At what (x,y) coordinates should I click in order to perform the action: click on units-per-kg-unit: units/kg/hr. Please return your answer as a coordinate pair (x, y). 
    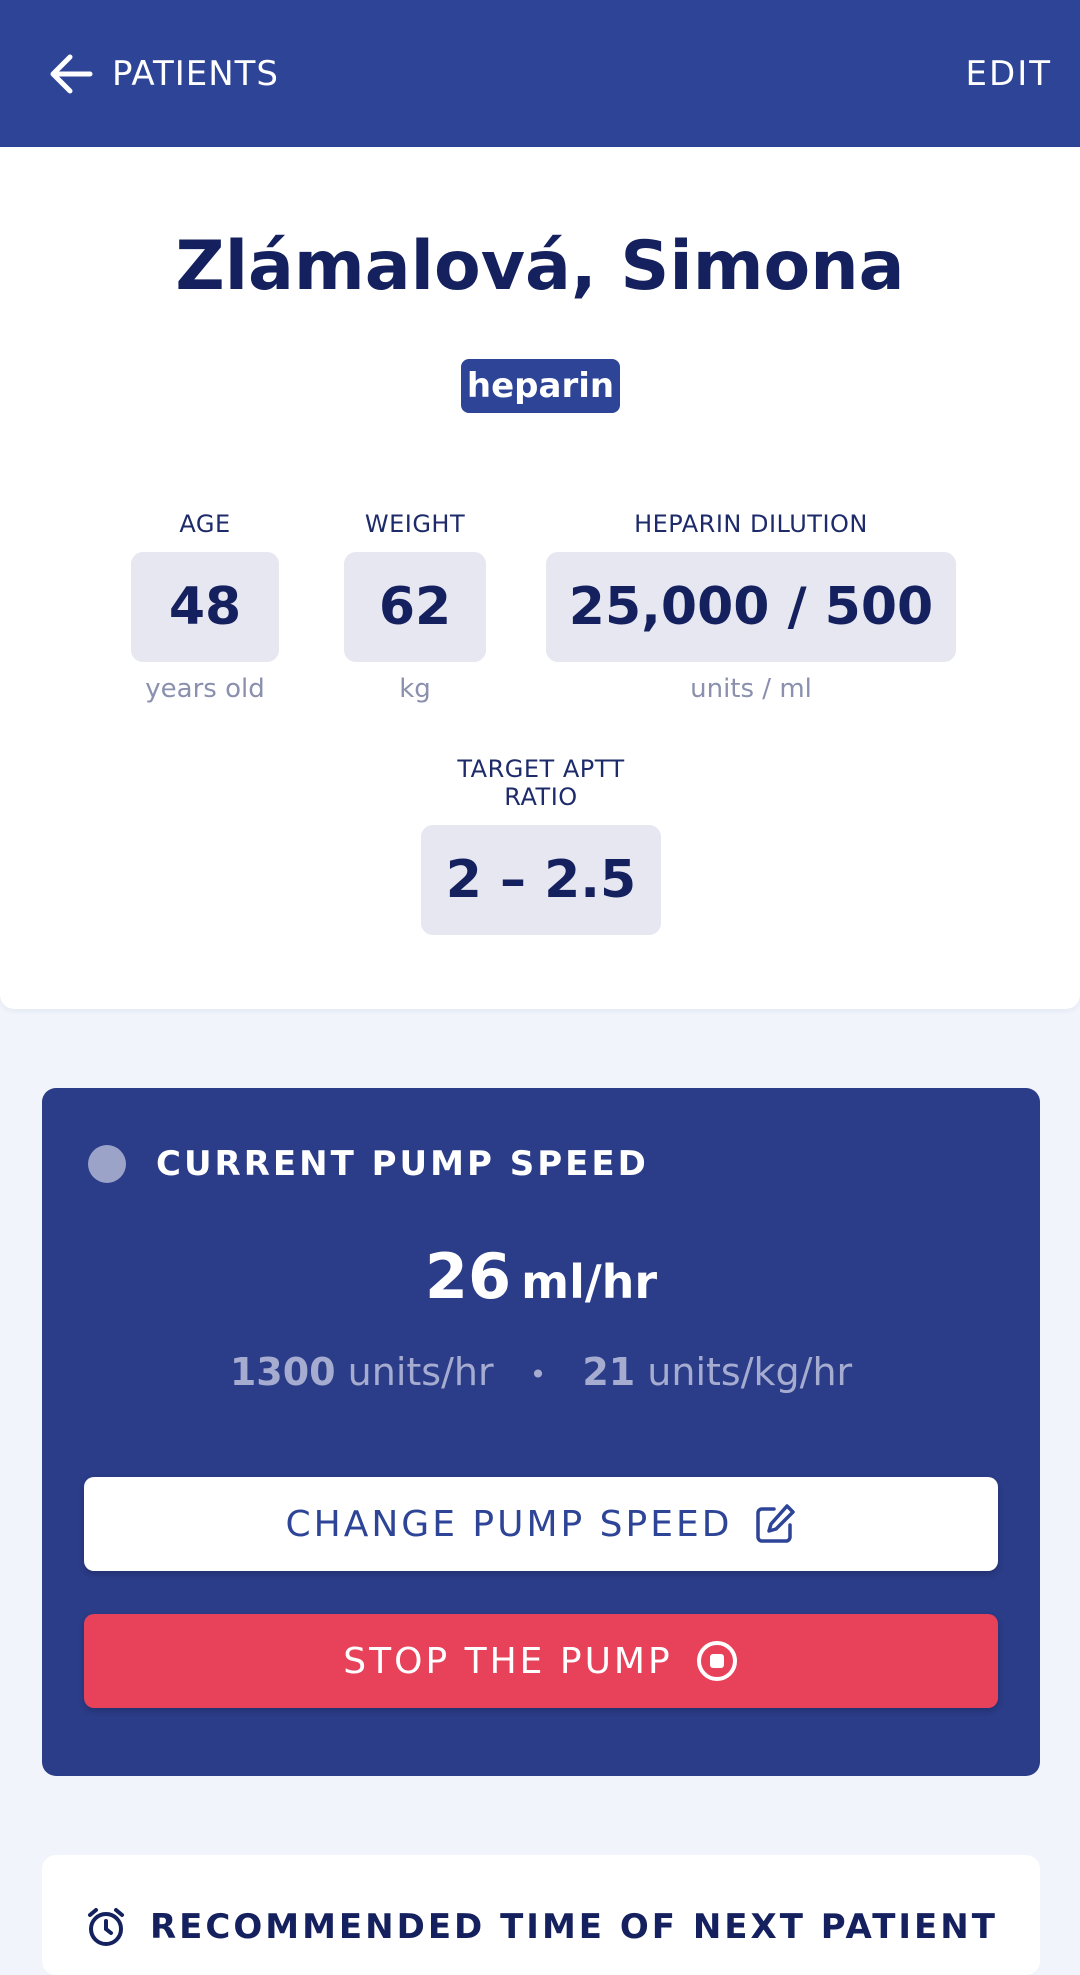
    Looking at the image, I should click on (750, 1372).